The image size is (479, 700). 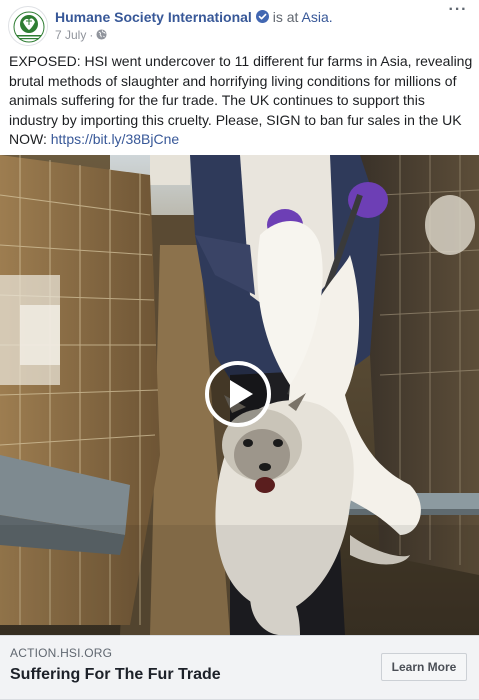 I want to click on hsi-logo, so click(x=28, y=26).